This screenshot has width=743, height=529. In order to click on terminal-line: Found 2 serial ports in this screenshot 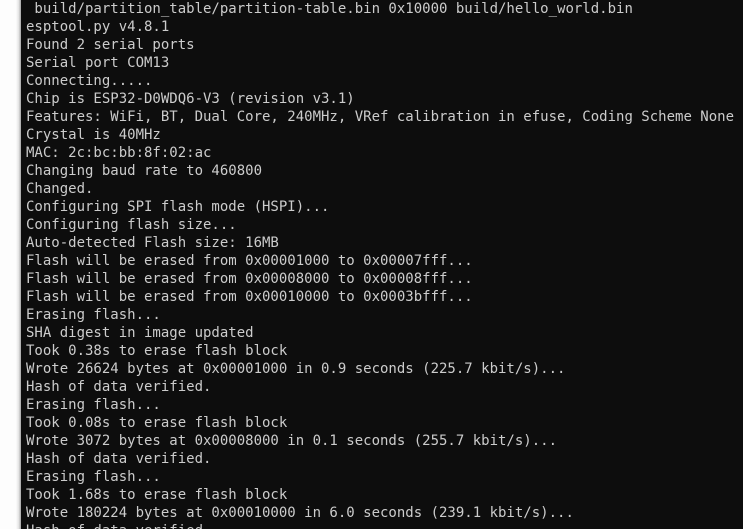, I will do `click(110, 45)`.